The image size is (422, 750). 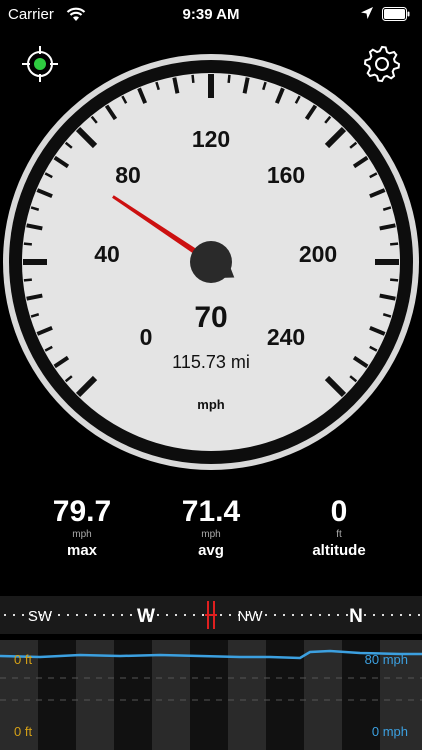 What do you see at coordinates (396, 14) in the screenshot?
I see `battery-icon` at bounding box center [396, 14].